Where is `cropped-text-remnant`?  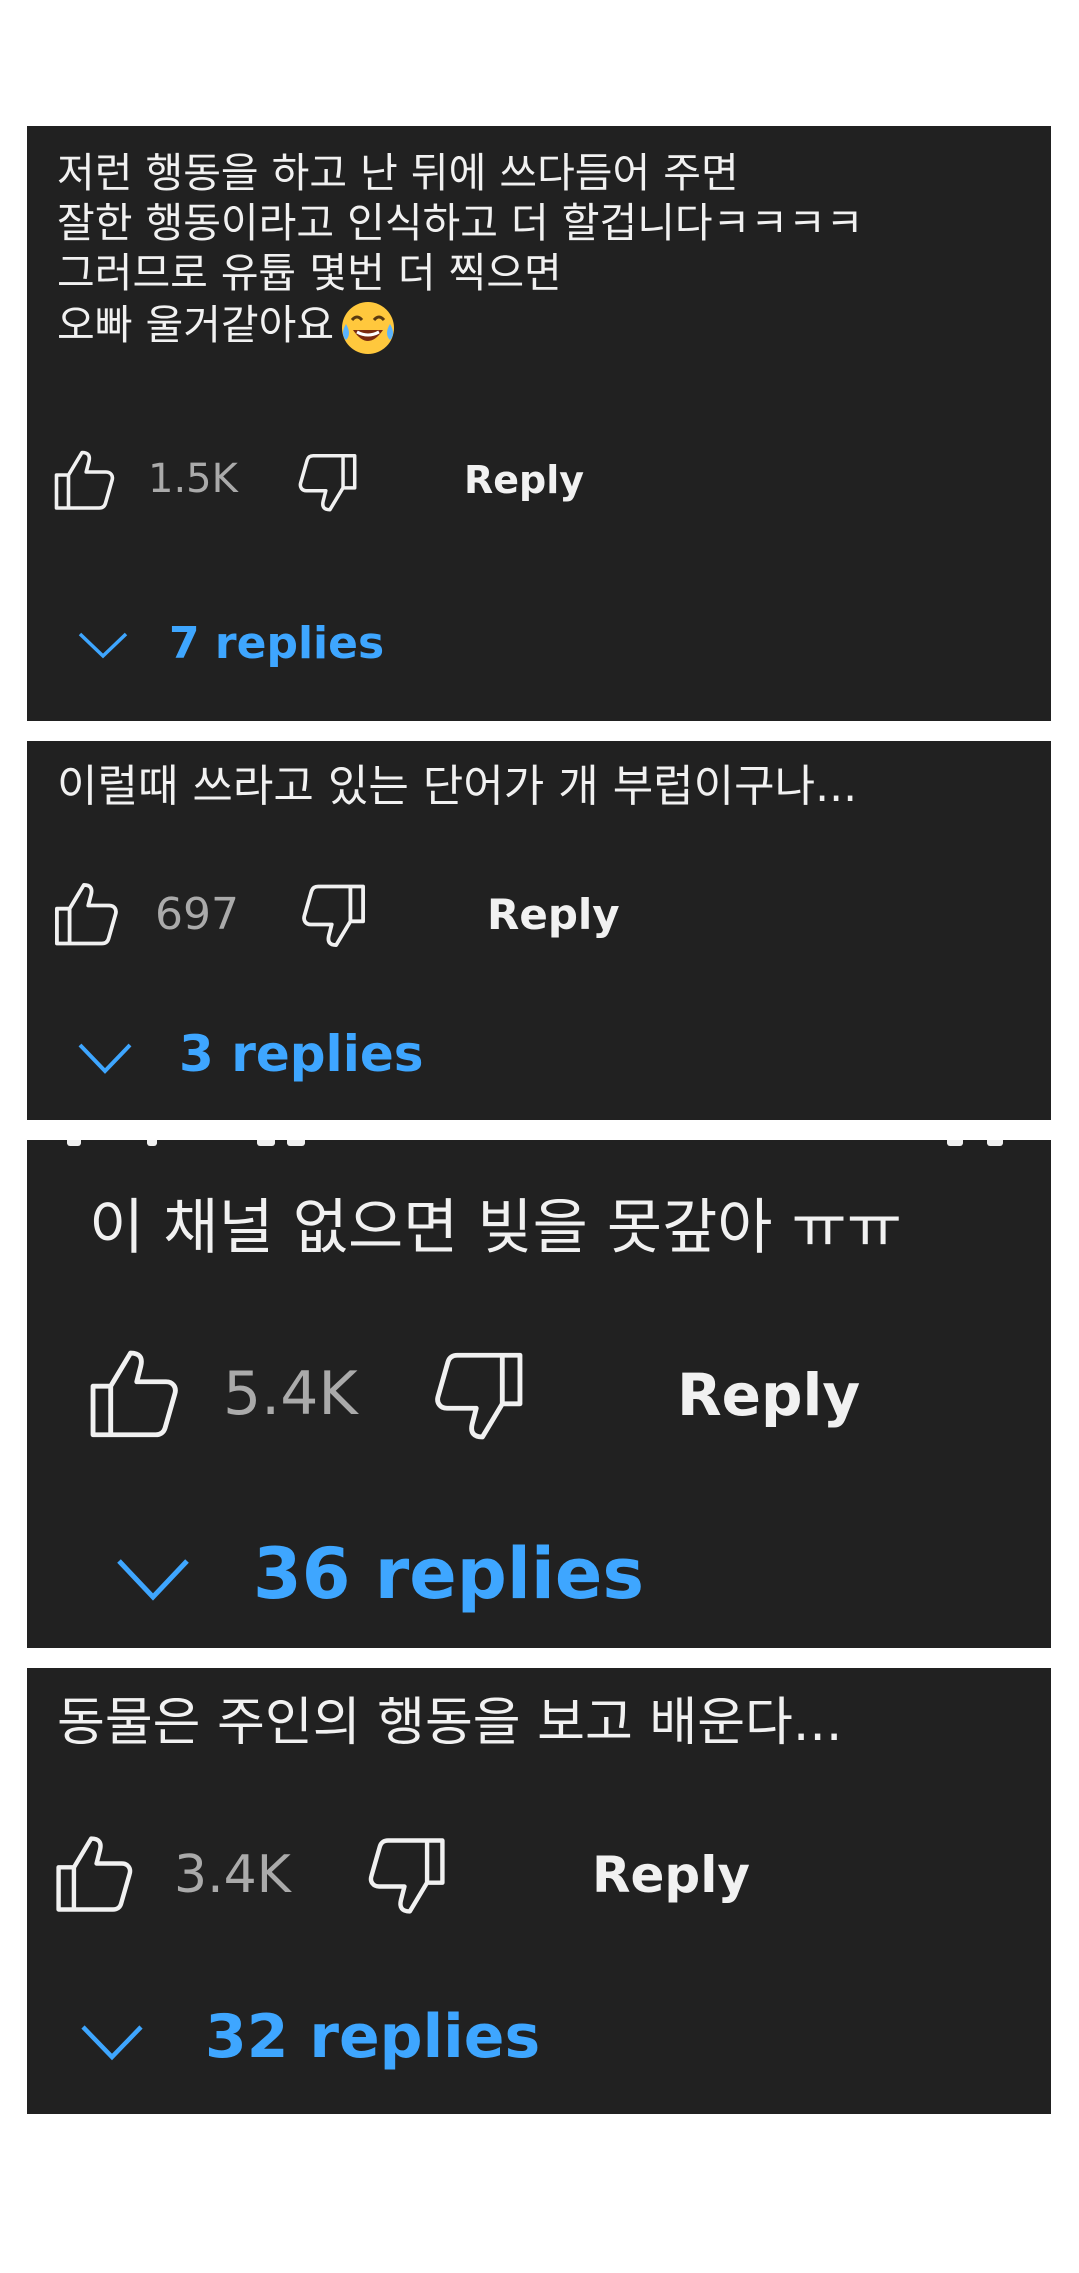
cropped-text-remnant is located at coordinates (539, 1144).